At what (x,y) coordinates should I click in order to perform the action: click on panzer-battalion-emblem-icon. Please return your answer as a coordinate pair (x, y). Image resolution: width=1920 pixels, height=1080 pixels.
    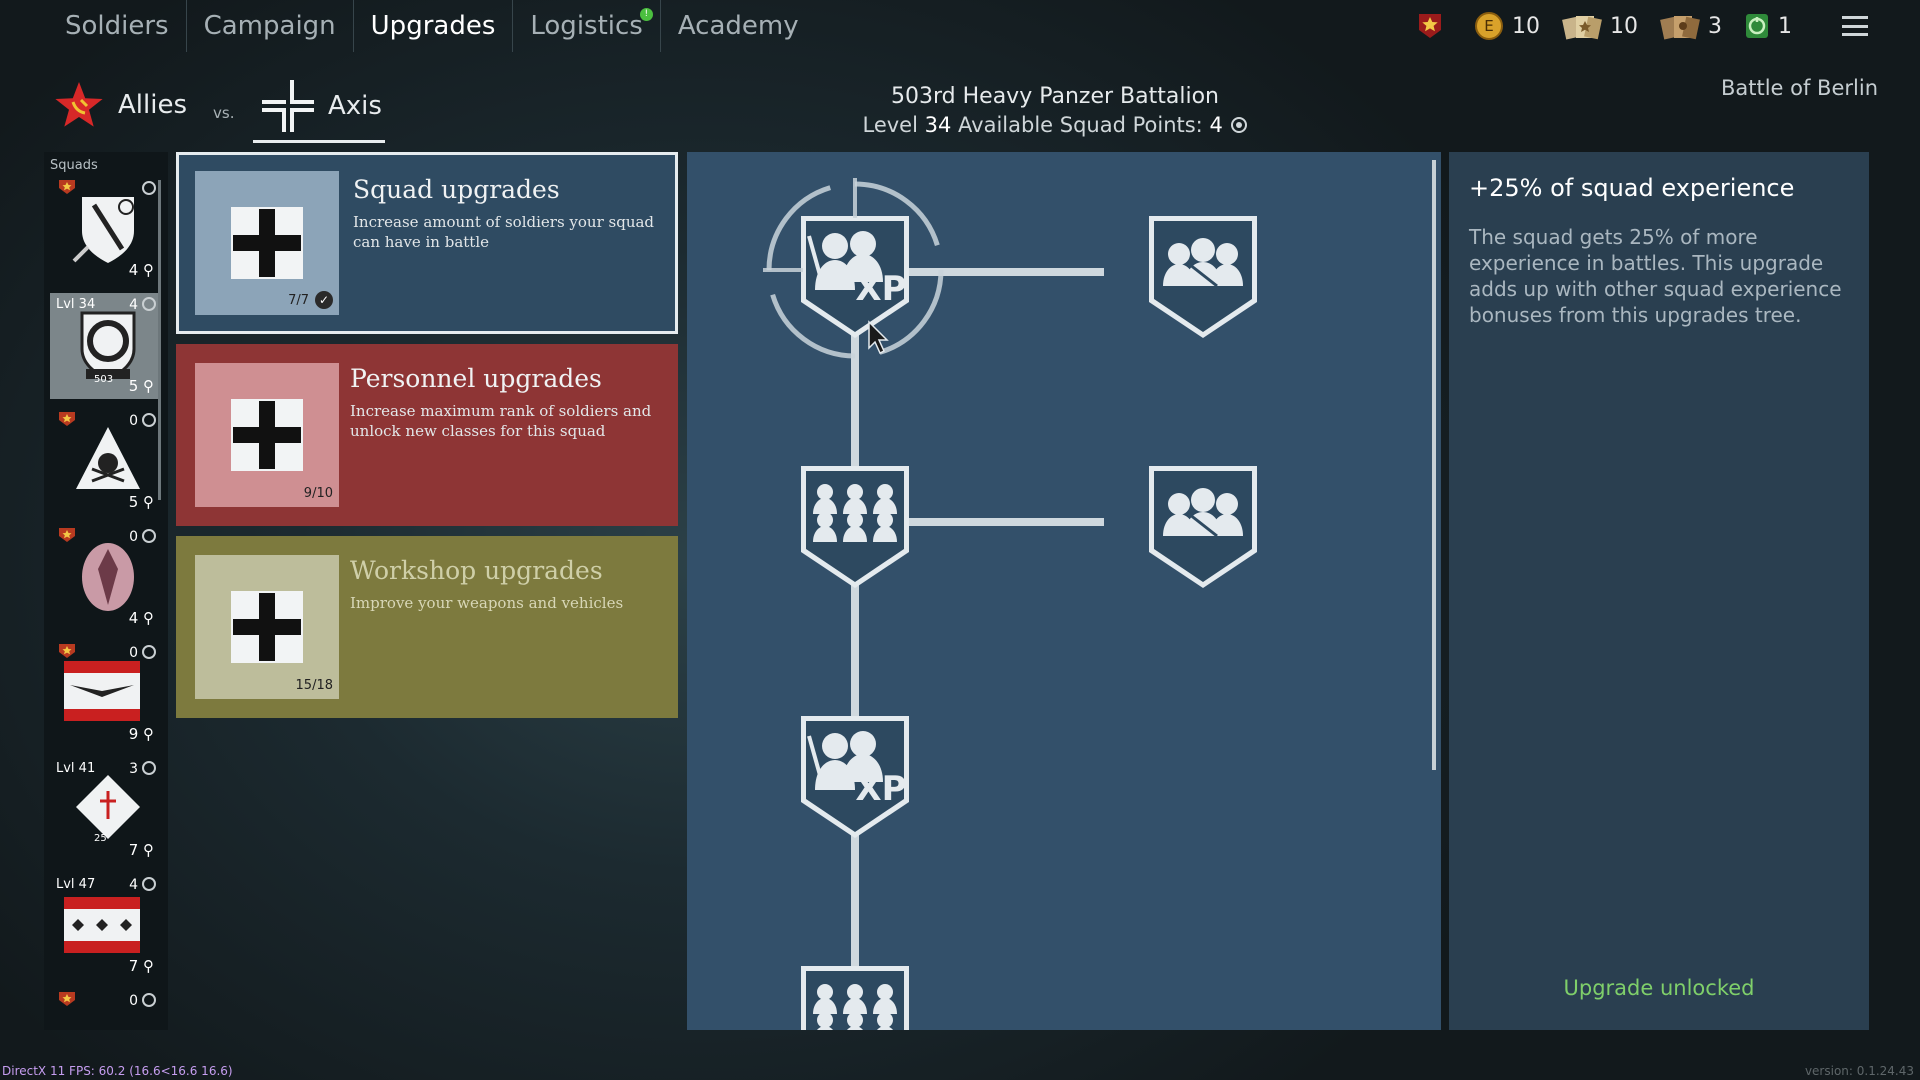
    Looking at the image, I should click on (108, 346).